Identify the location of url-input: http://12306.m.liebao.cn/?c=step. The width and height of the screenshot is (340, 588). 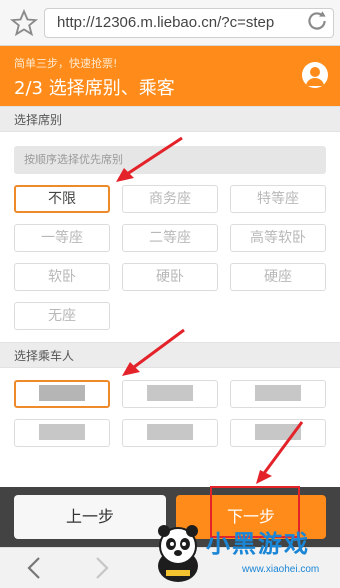
(189, 23).